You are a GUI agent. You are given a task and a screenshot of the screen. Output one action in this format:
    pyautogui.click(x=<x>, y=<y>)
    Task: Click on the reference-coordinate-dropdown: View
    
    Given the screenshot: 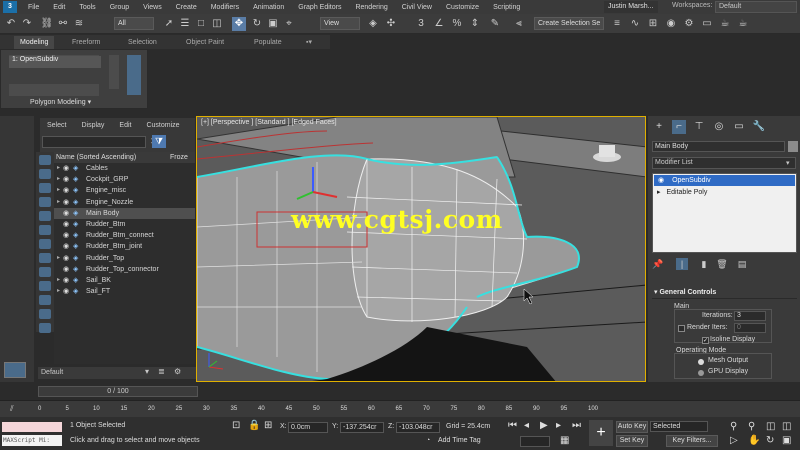 What is the action you would take?
    pyautogui.click(x=340, y=23)
    